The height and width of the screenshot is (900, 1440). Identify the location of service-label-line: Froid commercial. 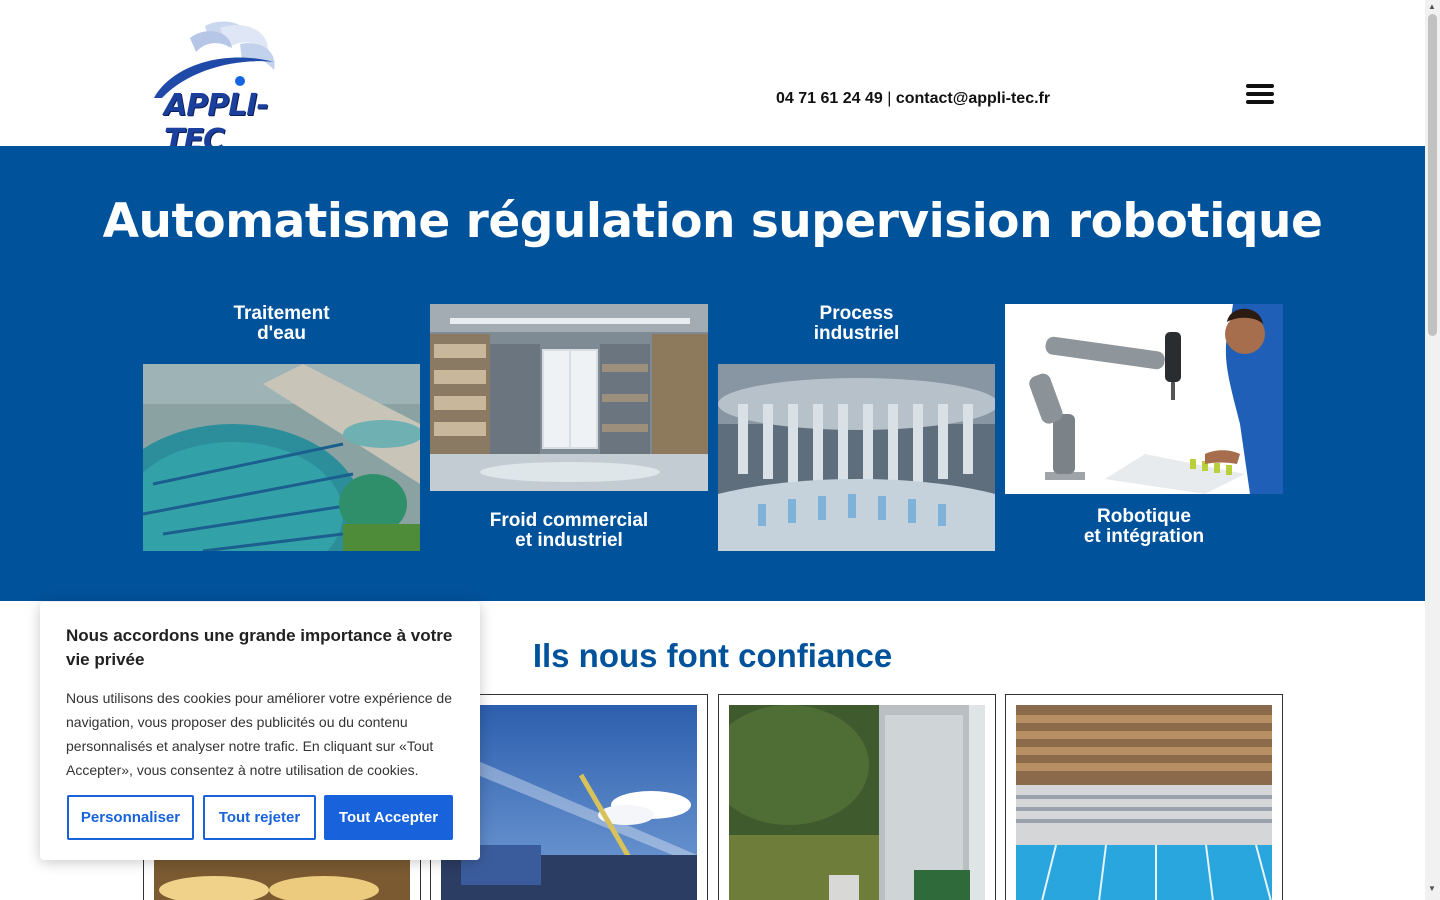
(569, 520).